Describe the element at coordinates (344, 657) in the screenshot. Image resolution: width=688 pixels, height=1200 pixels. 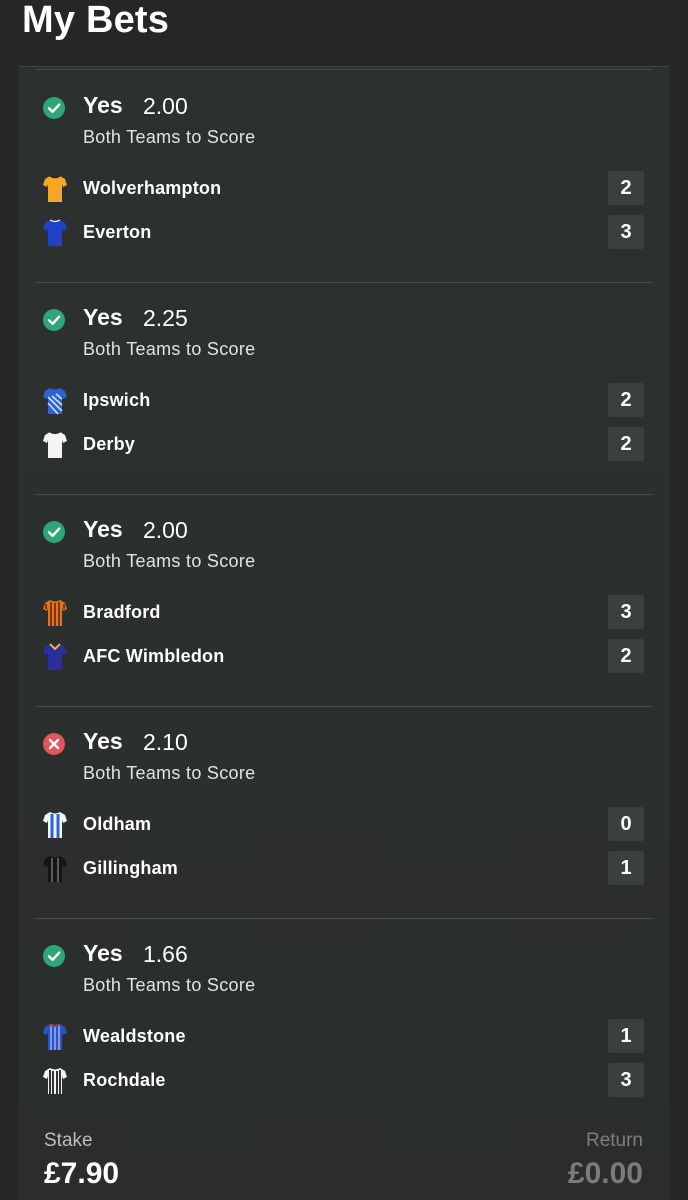
I see `team-row-away: AFC Wimbledon 2` at that location.